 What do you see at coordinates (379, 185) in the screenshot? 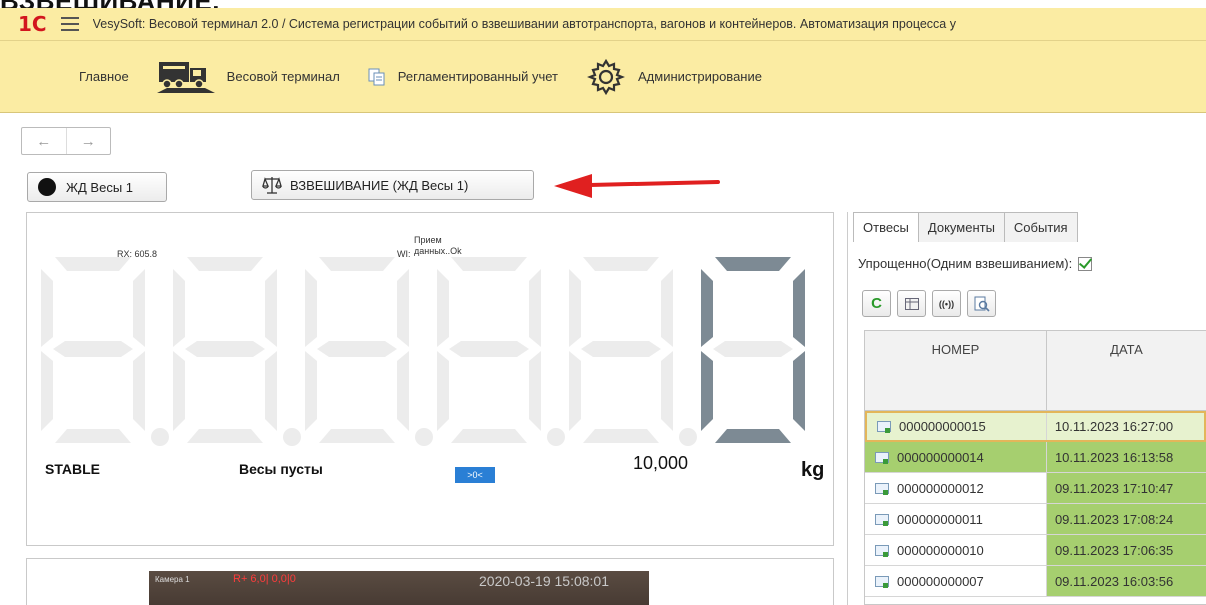
I see `weighing-label: ВЗВЕШИВАНИЕ (ЖД Весы 1)` at bounding box center [379, 185].